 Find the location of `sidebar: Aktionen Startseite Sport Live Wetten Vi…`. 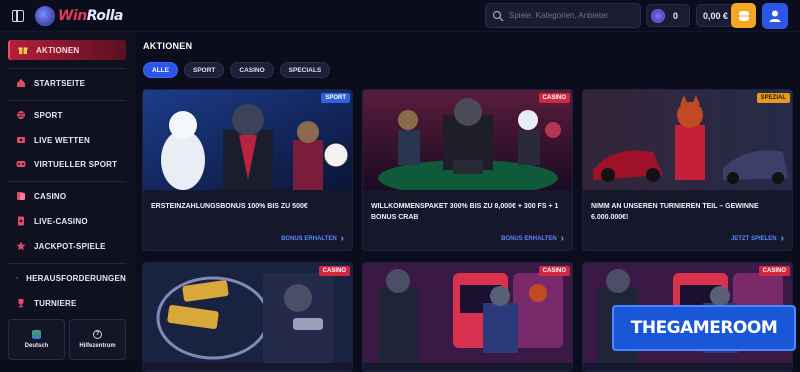

sidebar: Aktionen Startseite Sport Live Wetten Vi… is located at coordinates (67, 196).